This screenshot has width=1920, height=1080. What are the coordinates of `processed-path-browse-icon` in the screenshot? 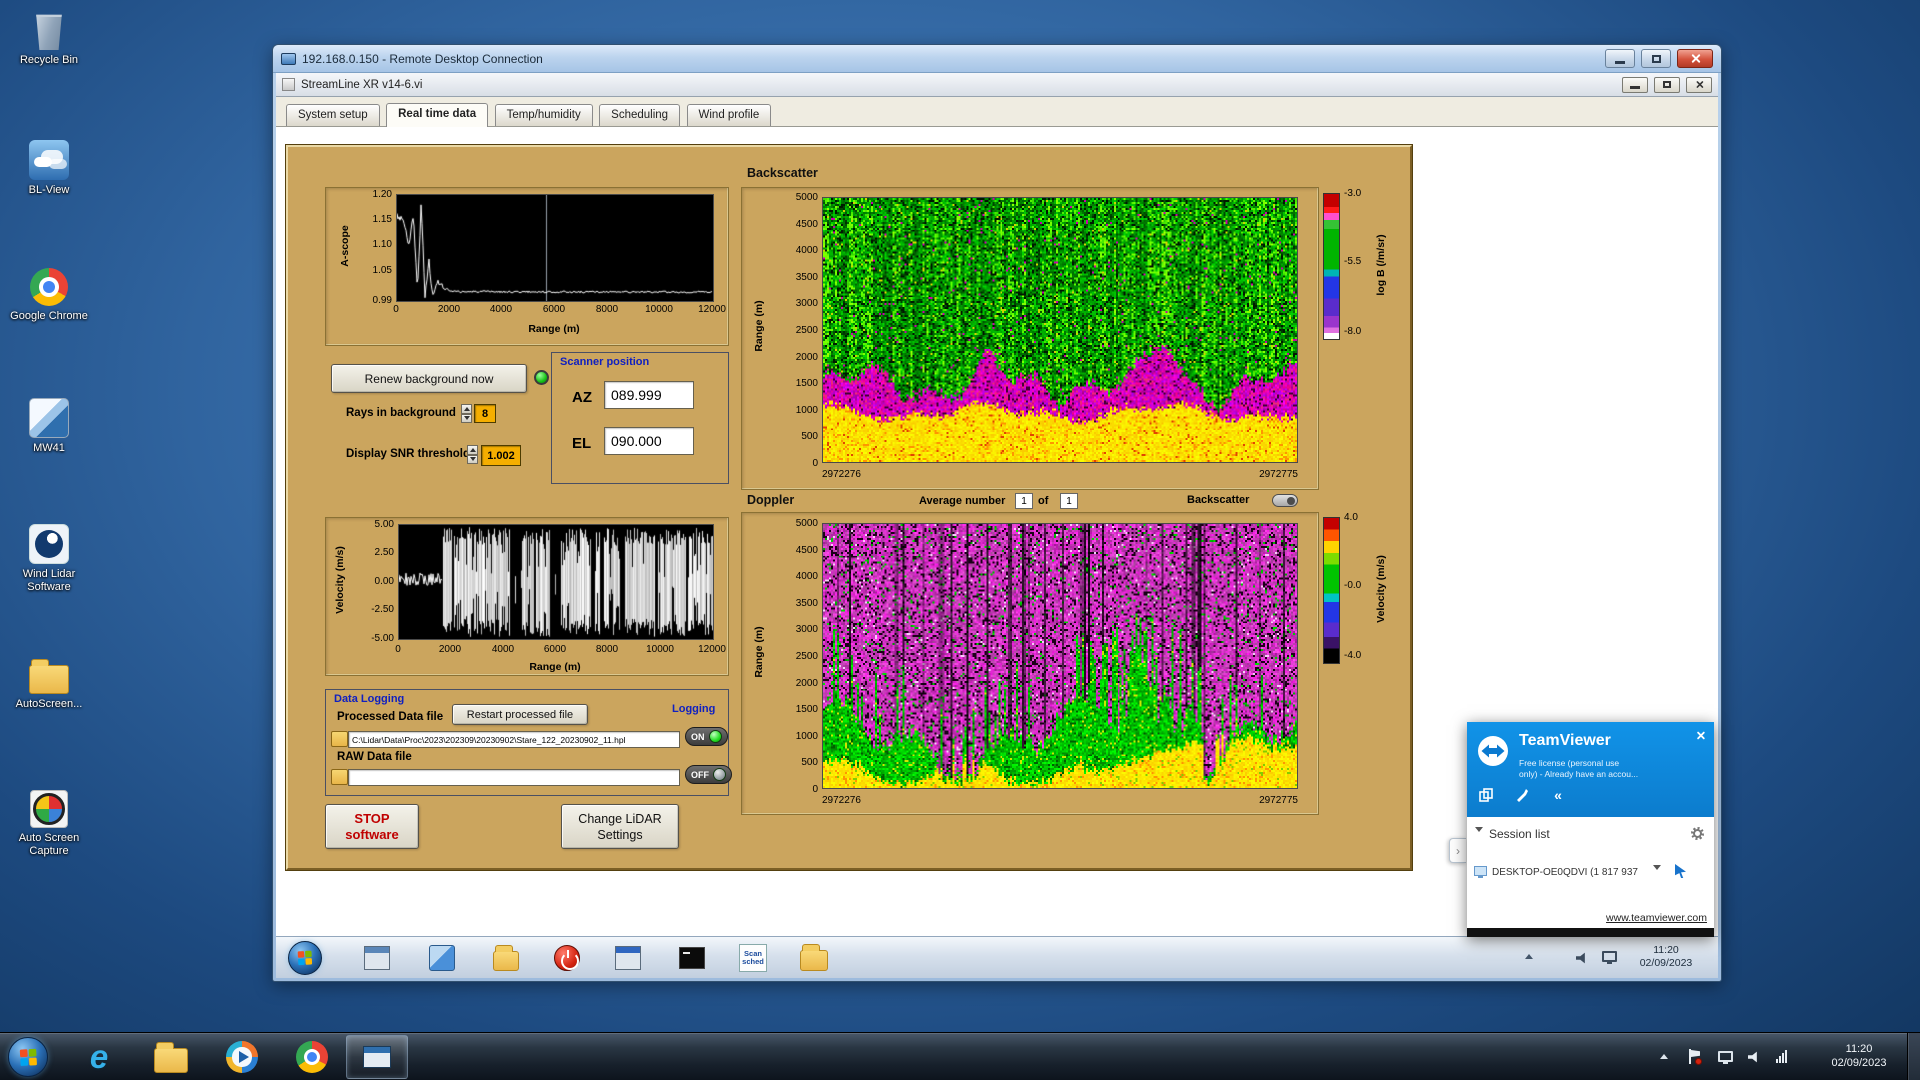 It's located at (339, 739).